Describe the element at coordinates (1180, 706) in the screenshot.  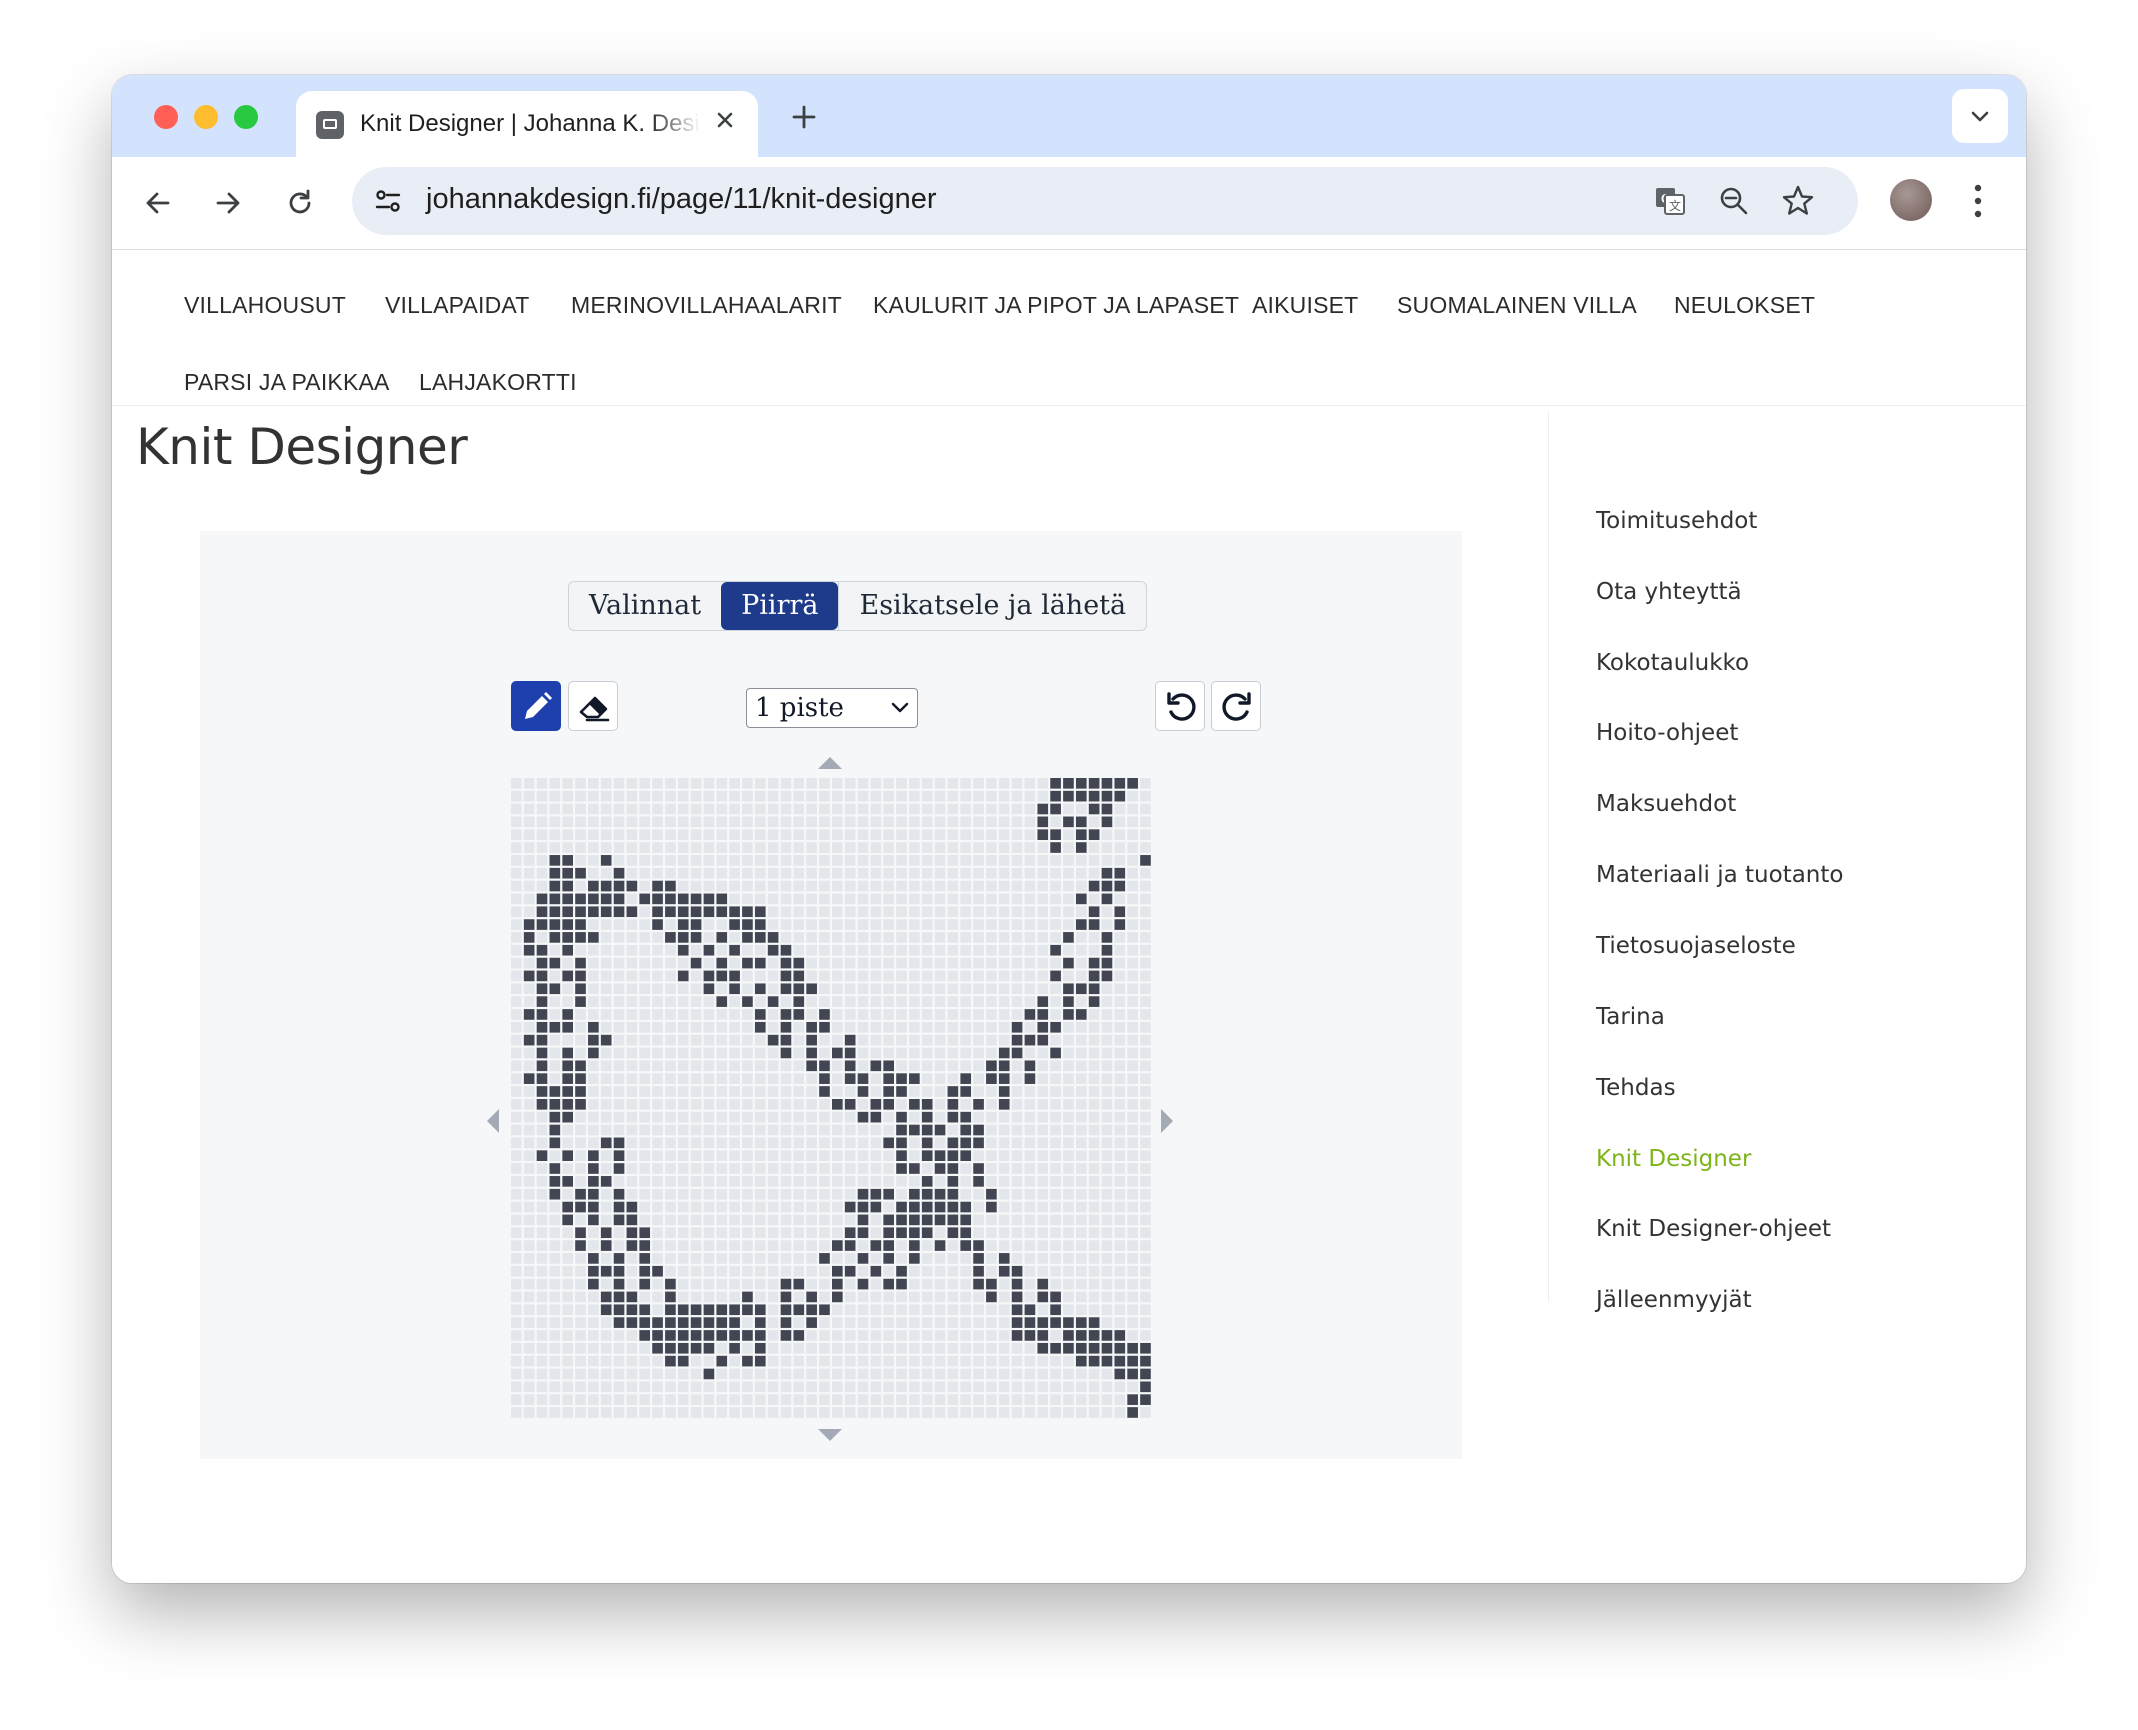
I see `undo-button` at that location.